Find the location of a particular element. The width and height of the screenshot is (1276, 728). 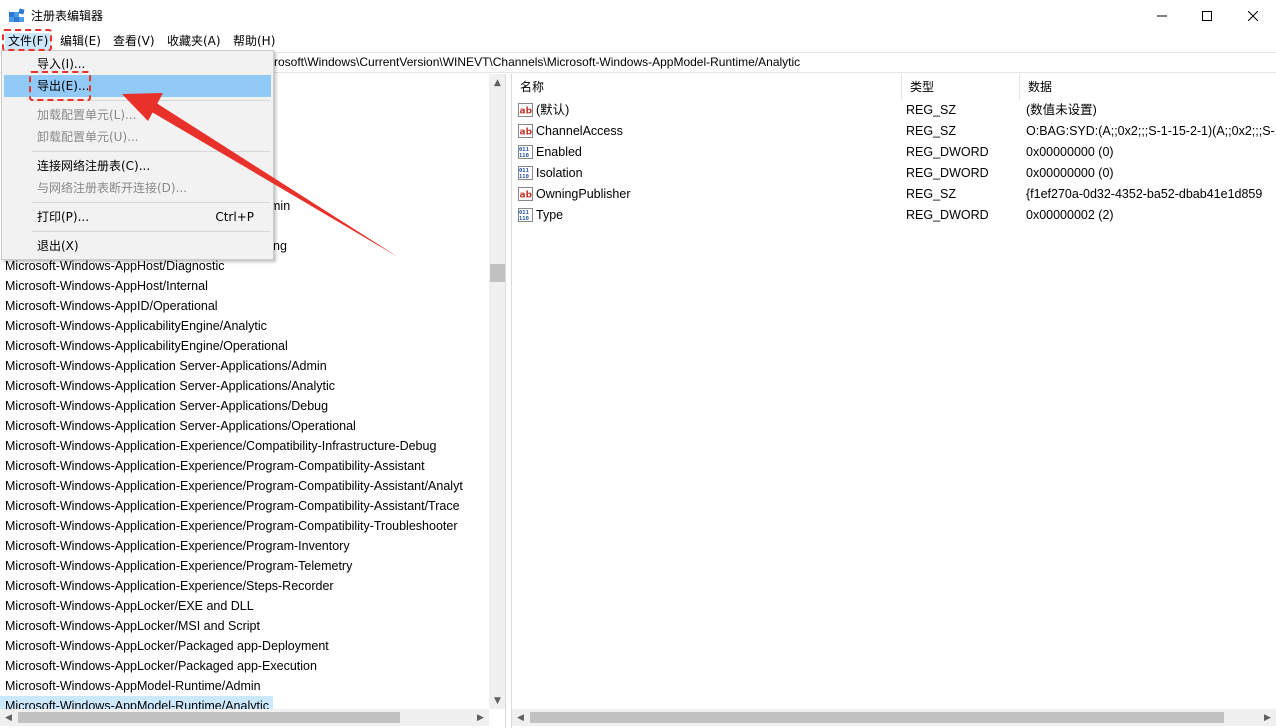

value-name: Type is located at coordinates (550, 215).